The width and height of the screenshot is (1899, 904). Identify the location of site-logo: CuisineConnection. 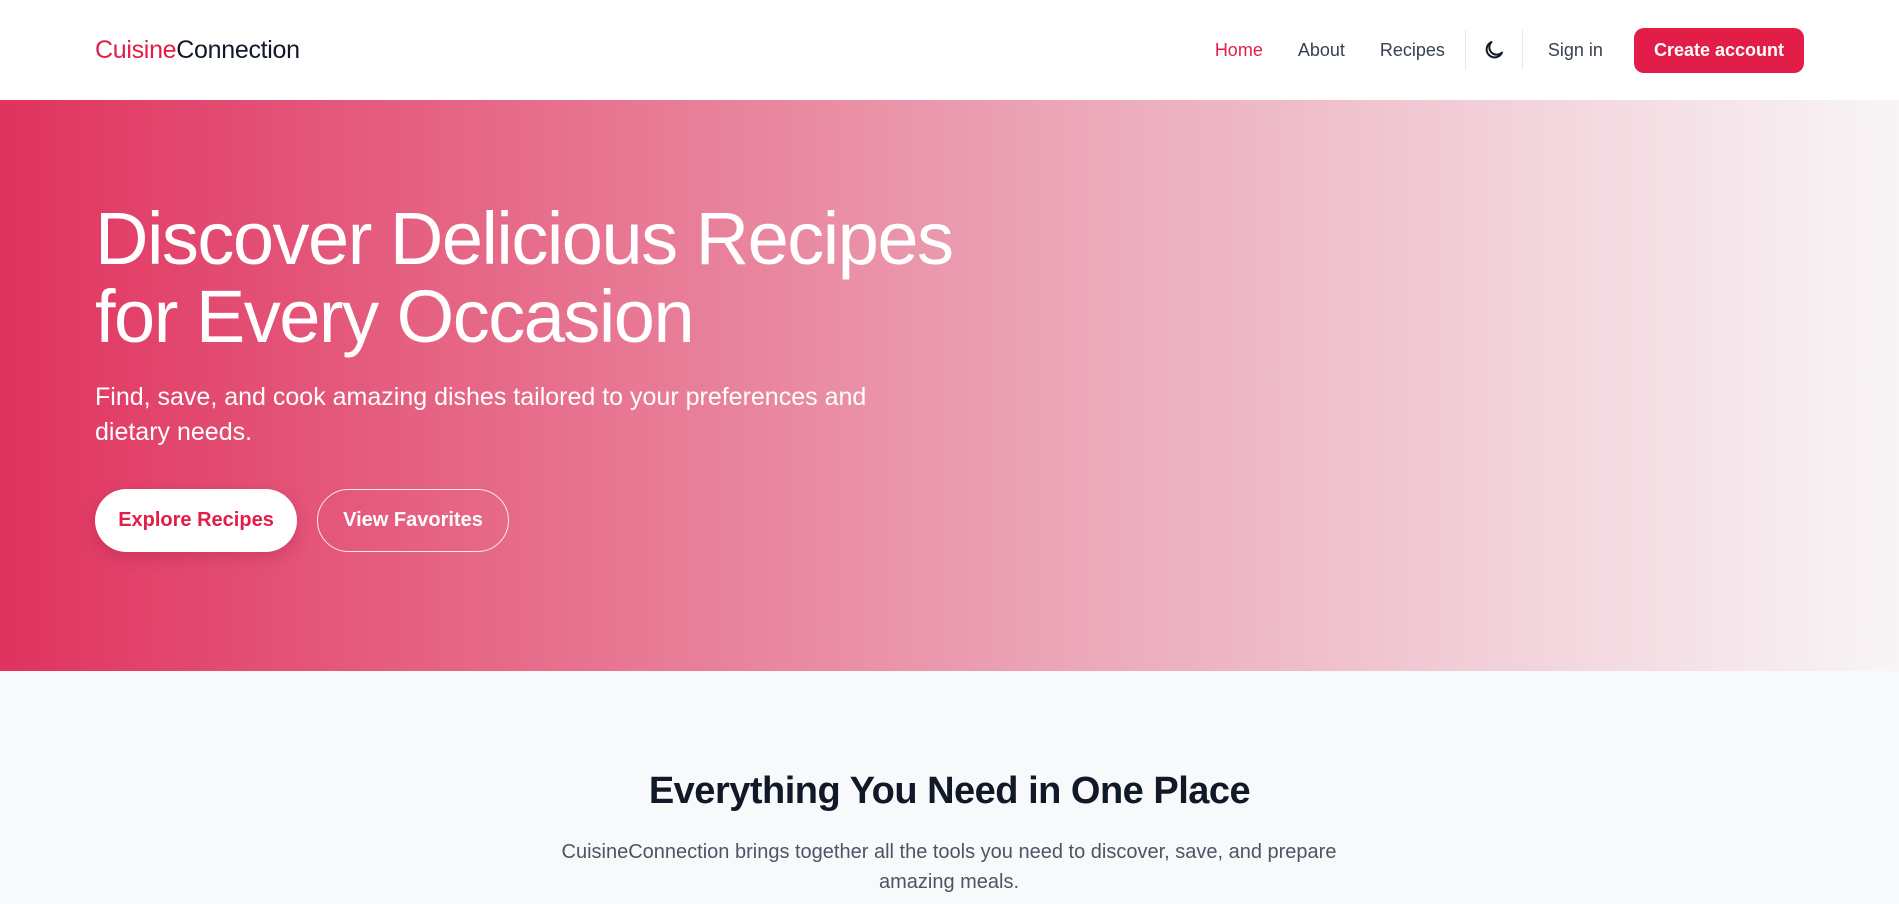
(197, 50).